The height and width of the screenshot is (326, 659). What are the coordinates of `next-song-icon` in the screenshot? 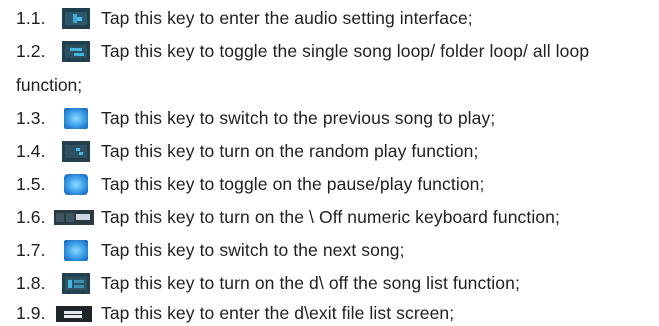 It's located at (76, 250).